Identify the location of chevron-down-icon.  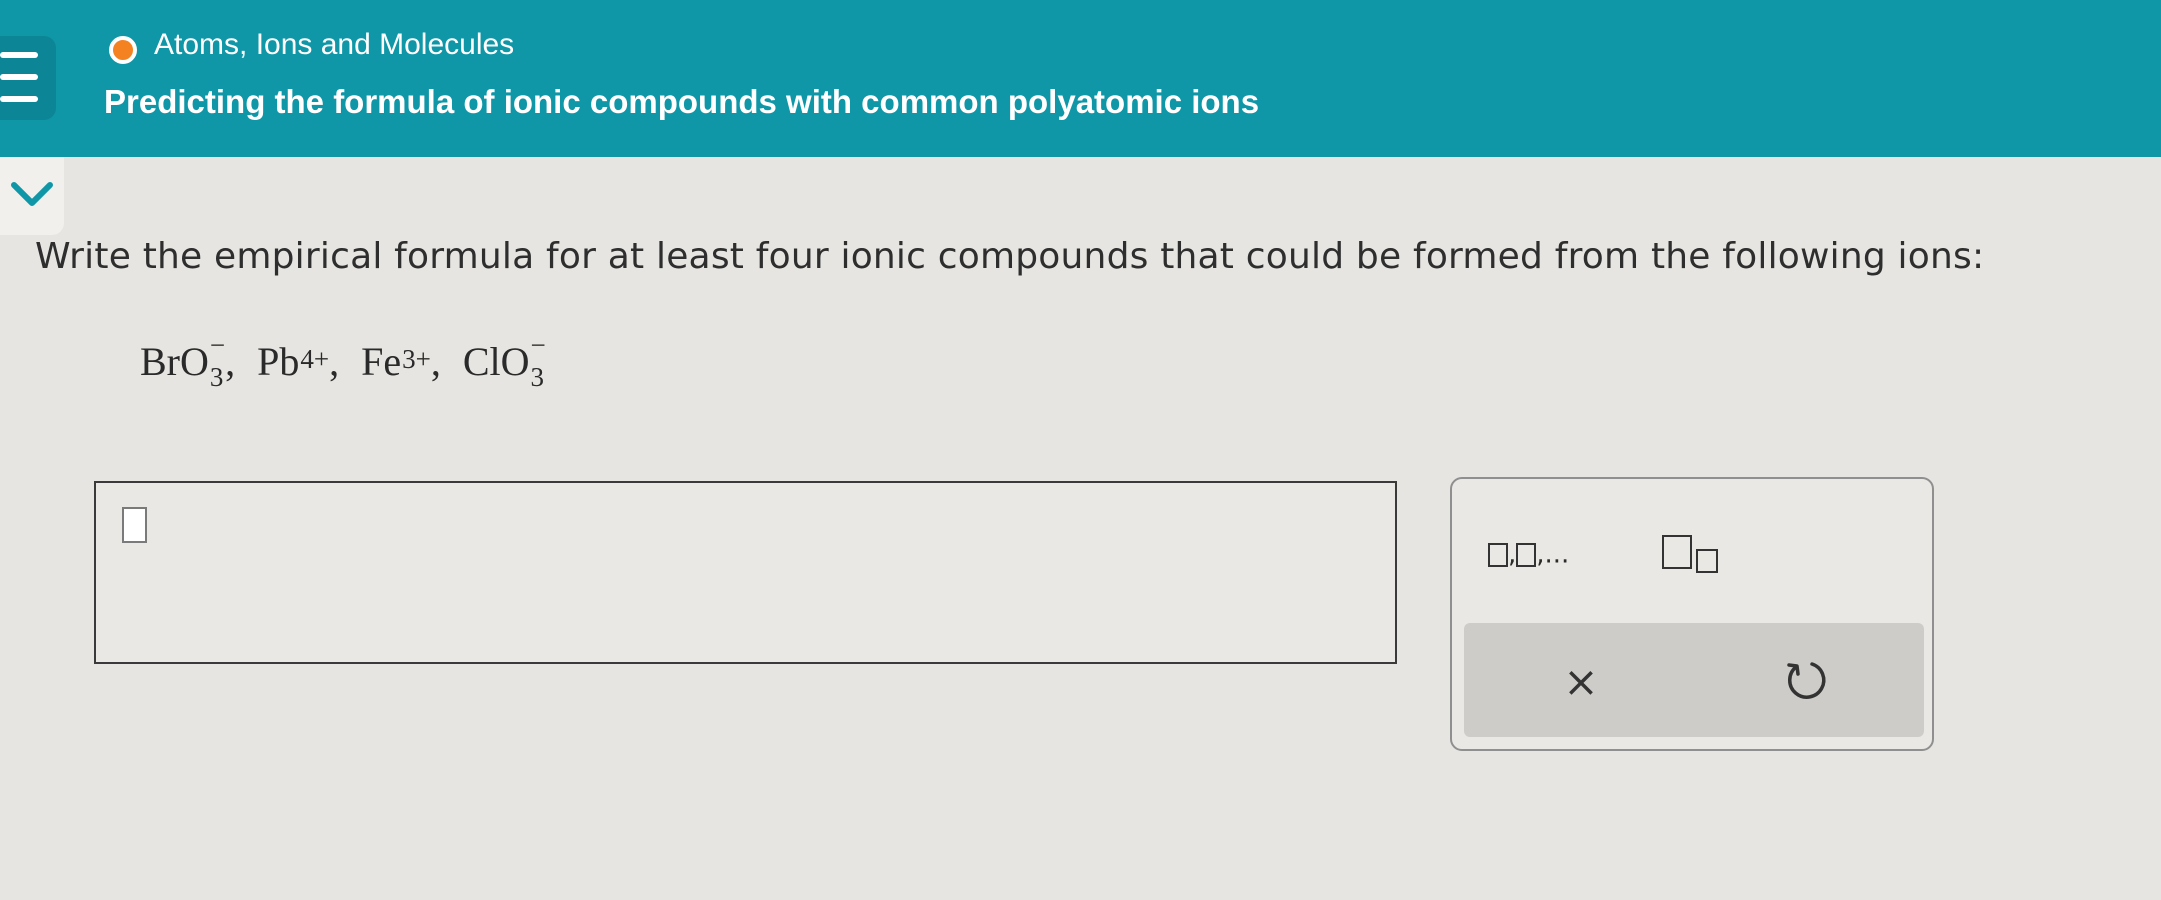
(32, 194).